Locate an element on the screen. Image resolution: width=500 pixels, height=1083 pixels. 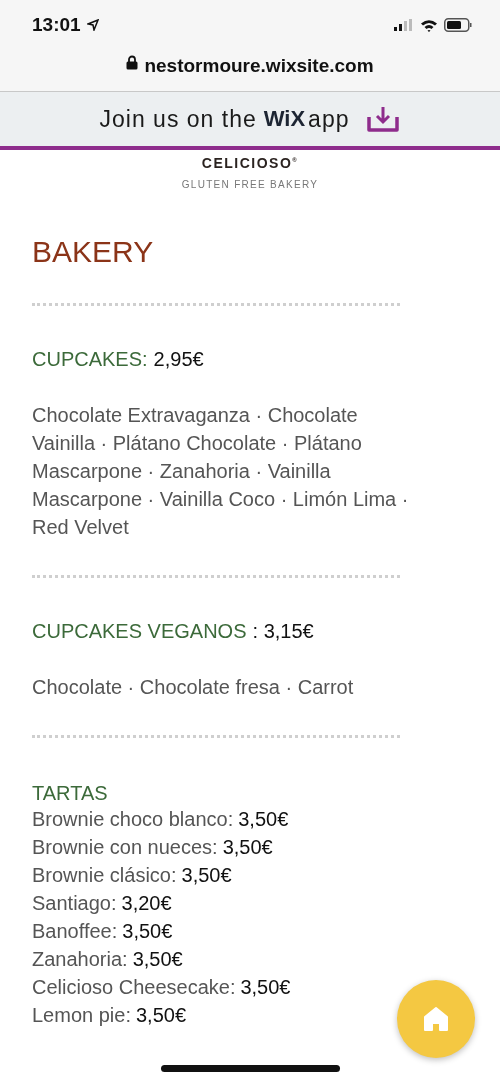
item-name: Brownie clásico: is located at coordinates (104, 875).